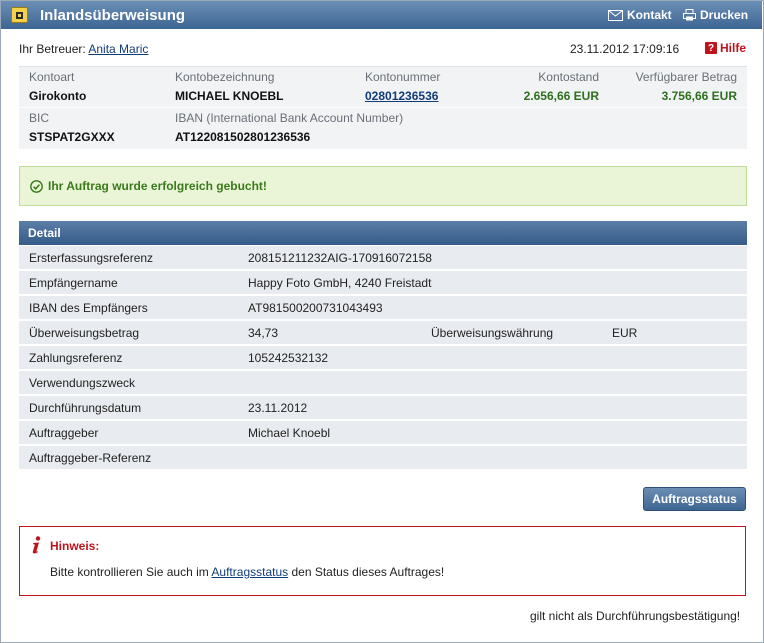 This screenshot has height=643, width=764. I want to click on detail-row-value: 23.11.2012, so click(278, 408).